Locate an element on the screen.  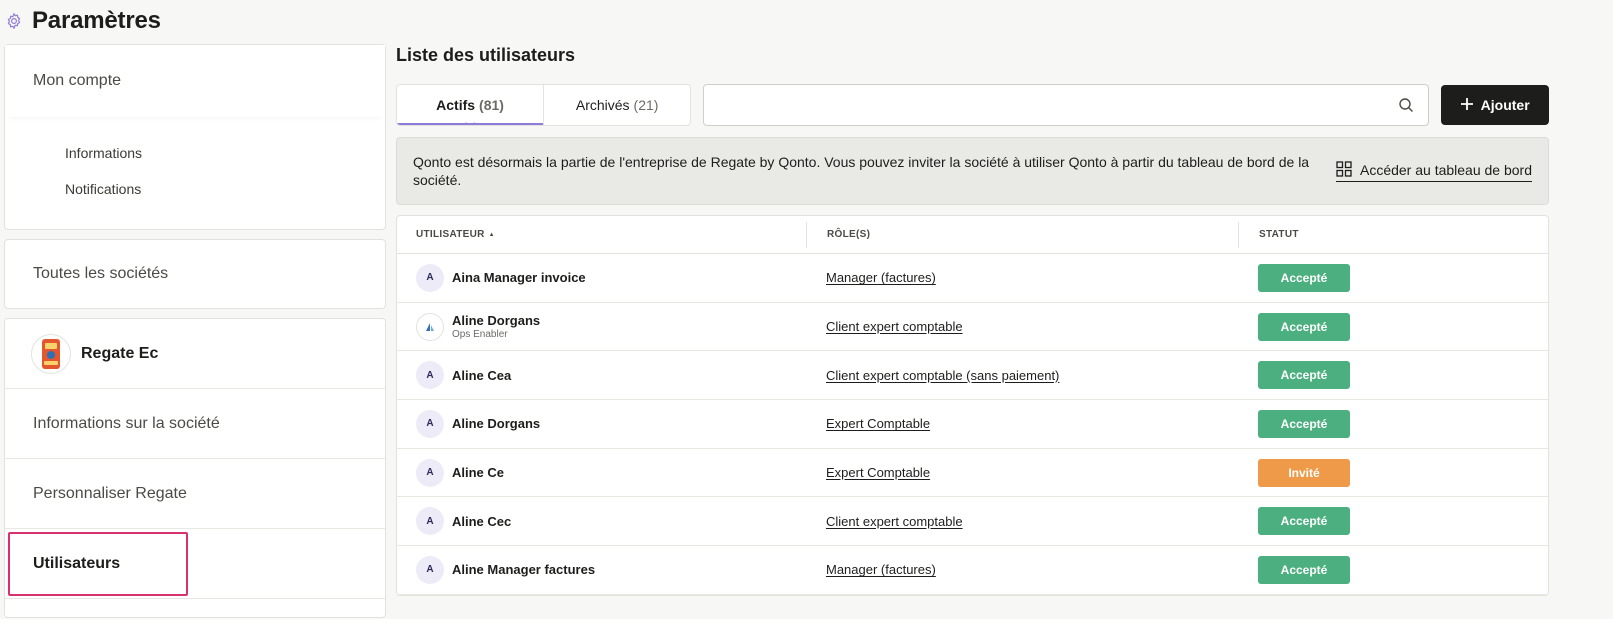
user-text: Aline Manager factures is located at coordinates (523, 569).